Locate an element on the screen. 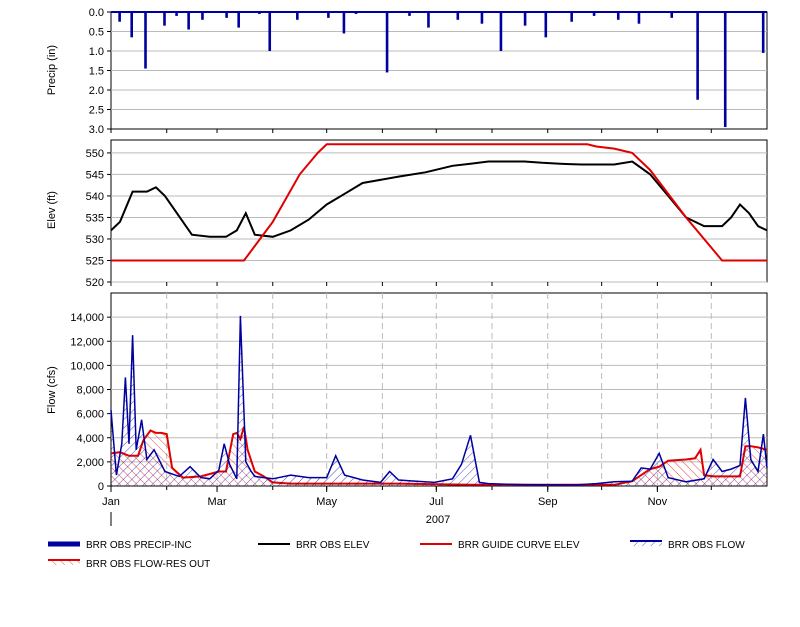  elev-tick-label: 520 is located at coordinates (95, 283).